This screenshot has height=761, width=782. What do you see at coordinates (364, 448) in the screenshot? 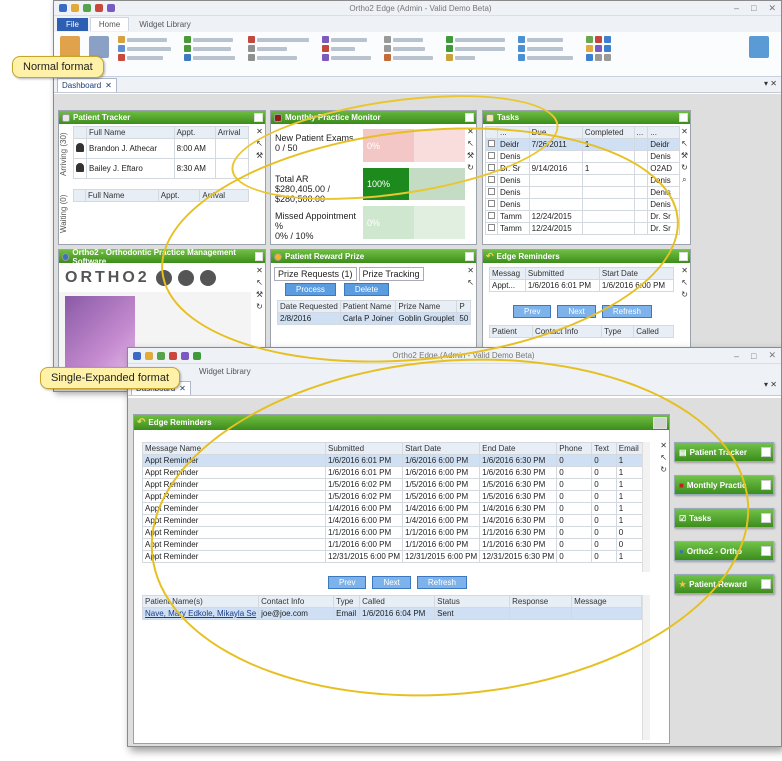
I see `column-header: Submitted` at bounding box center [364, 448].